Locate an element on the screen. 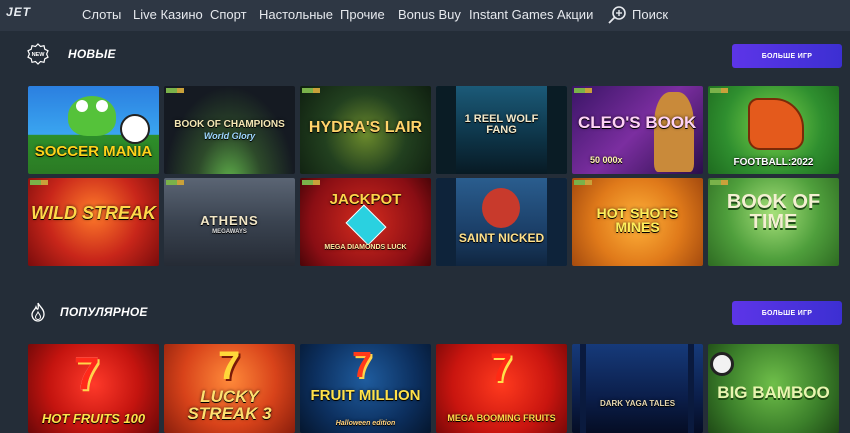 Image resolution: width=850 pixels, height=433 pixels. new-badge-icon: NEW is located at coordinates (38, 54).